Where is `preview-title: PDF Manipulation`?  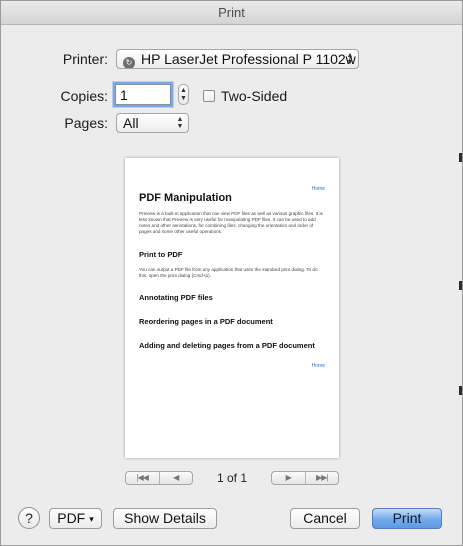 preview-title: PDF Manipulation is located at coordinates (185, 198).